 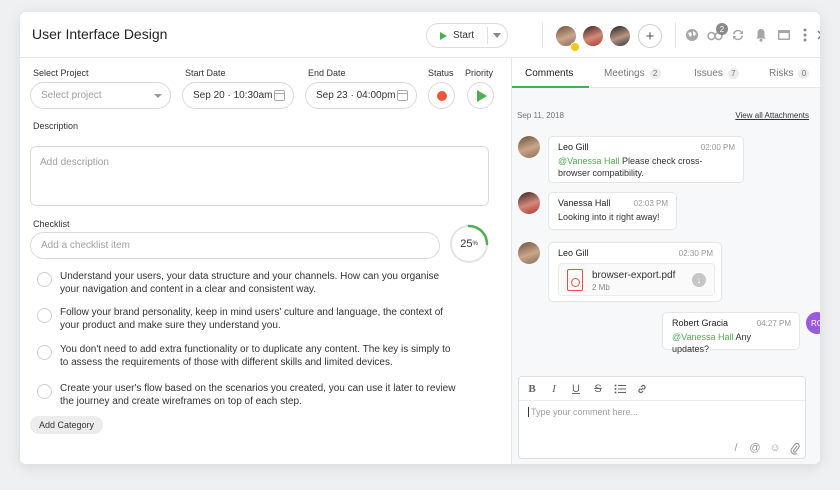 I want to click on project-select-placeholder: Select project, so click(x=71, y=95).